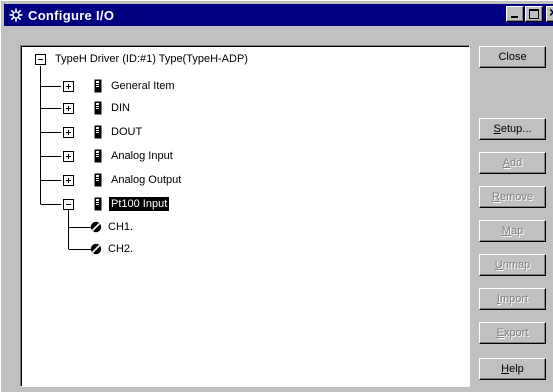 The height and width of the screenshot is (392, 553). What do you see at coordinates (506, 231) in the screenshot?
I see `map-mnemonic: M` at bounding box center [506, 231].